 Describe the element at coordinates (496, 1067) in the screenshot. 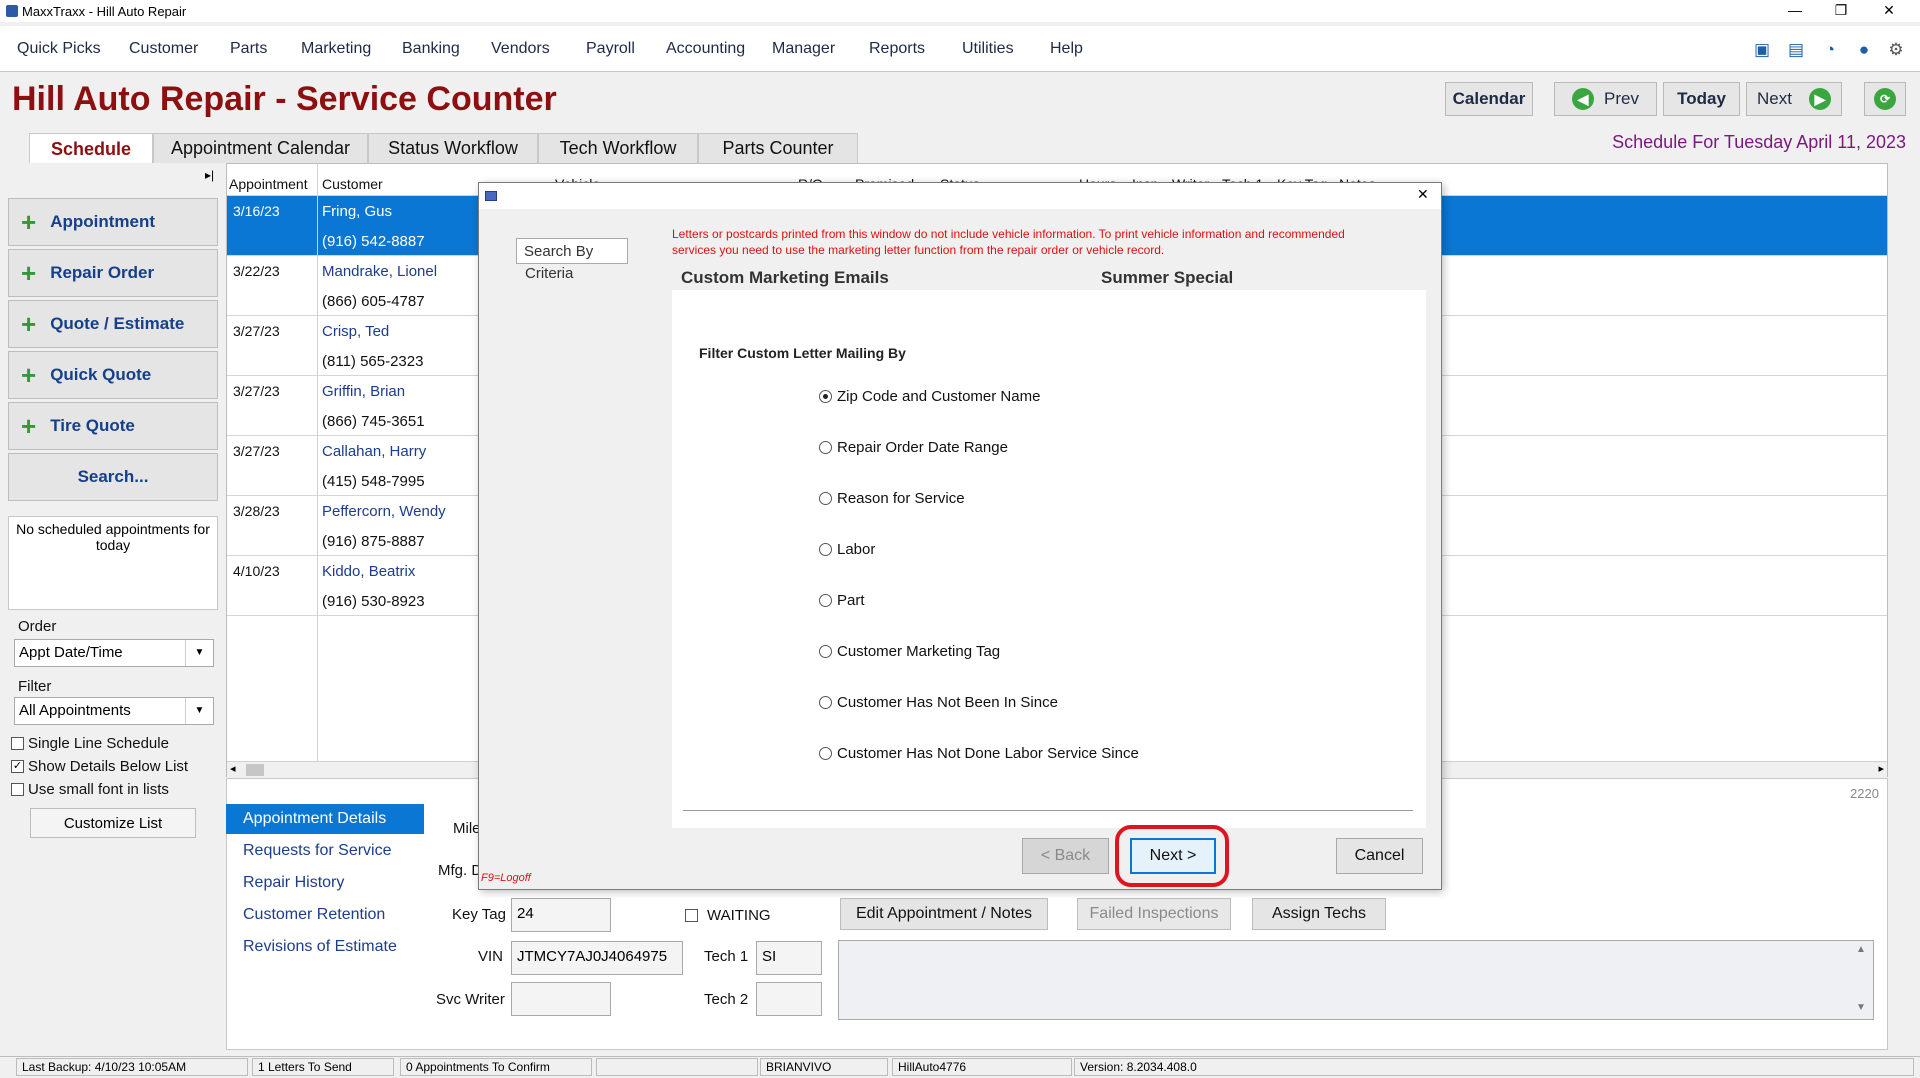

I see `appointments-to-confirm-status: 0 Appointments To Confirm` at that location.